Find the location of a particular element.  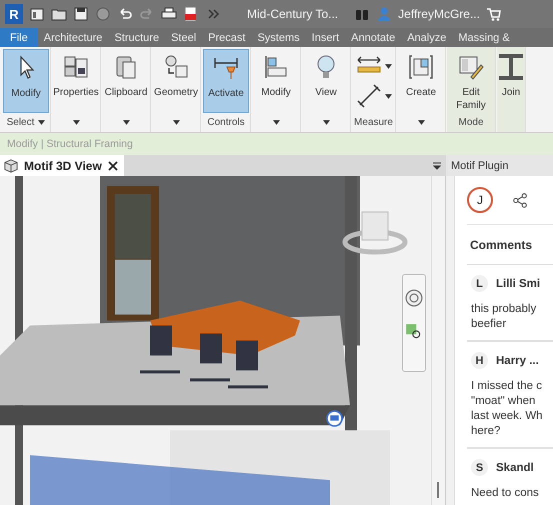

menu-caret-icon is located at coordinates (437, 166).